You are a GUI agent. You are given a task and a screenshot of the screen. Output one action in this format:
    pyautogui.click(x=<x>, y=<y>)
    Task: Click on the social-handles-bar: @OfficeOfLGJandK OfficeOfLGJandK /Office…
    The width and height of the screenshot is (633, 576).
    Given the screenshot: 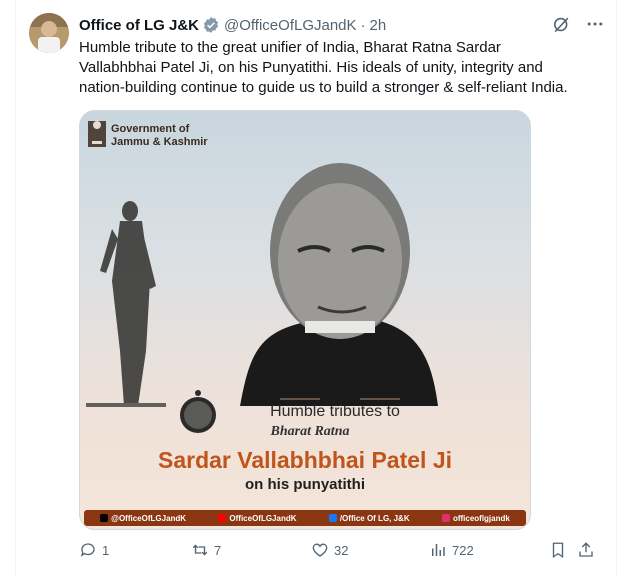 What is the action you would take?
    pyautogui.click(x=305, y=518)
    